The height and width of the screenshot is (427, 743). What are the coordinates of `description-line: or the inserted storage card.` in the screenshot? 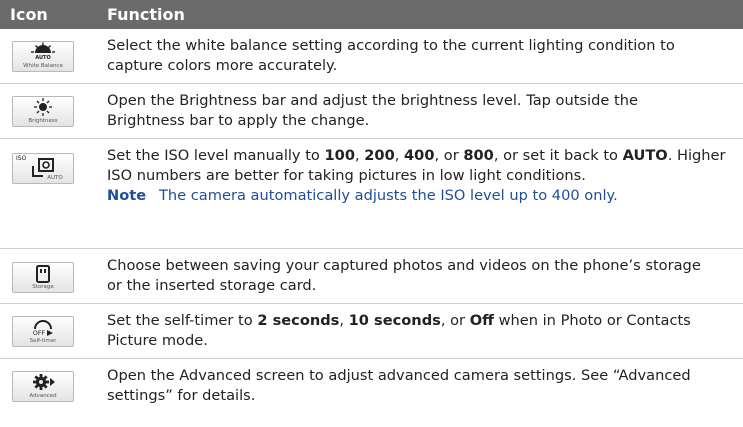 It's located at (212, 285).